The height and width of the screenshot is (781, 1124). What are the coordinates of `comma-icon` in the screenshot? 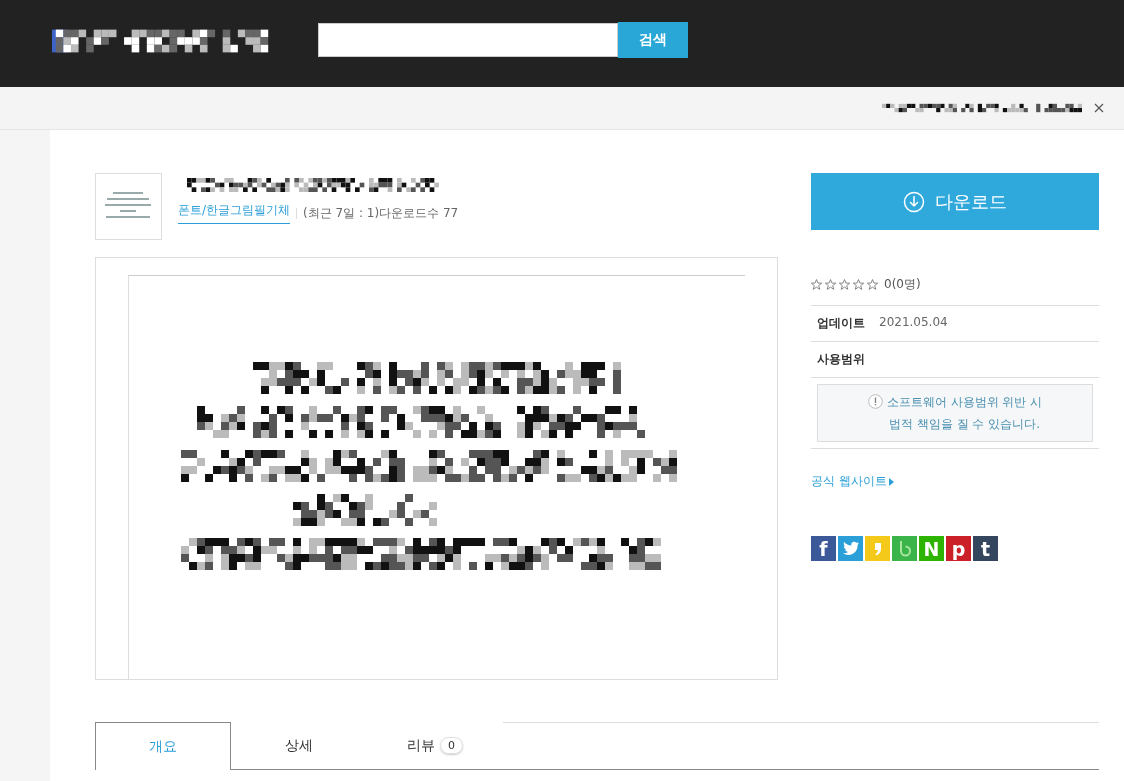 It's located at (877, 548).